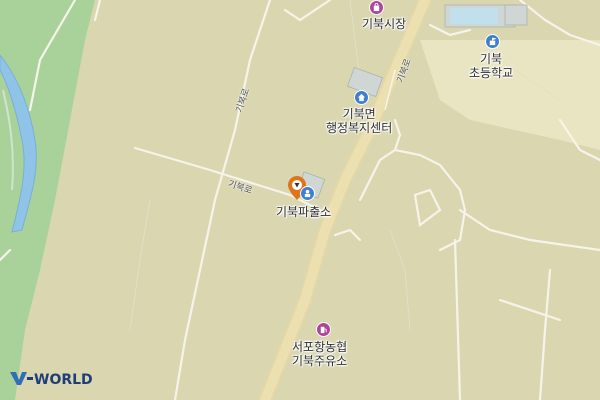 Image resolution: width=600 pixels, height=400 pixels. Describe the element at coordinates (303, 212) in the screenshot. I see `poi-label-police: 기북파출소` at that location.